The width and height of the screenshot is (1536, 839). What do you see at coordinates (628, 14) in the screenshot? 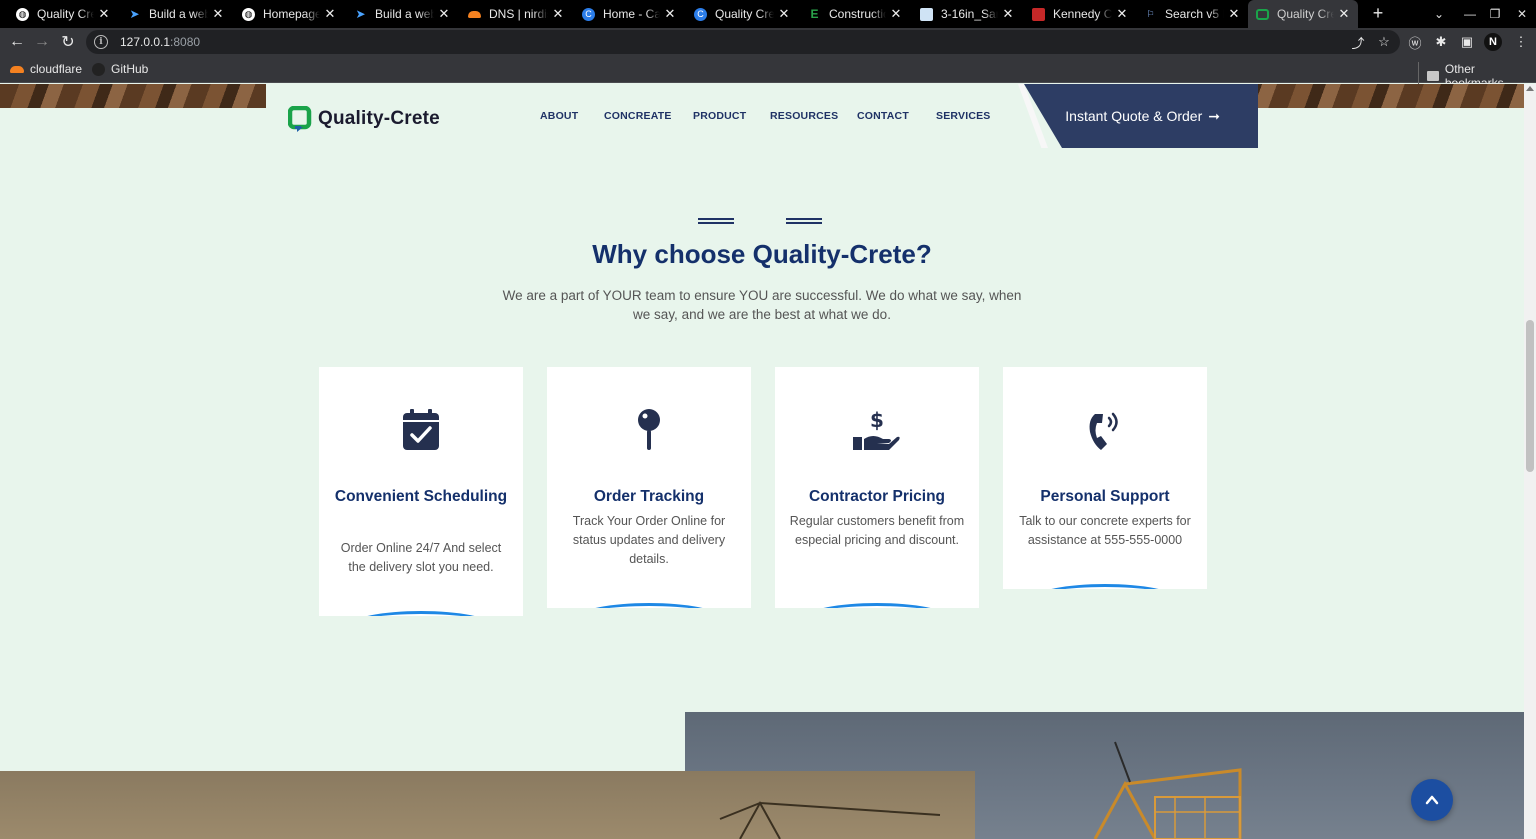
I see `browser-tab: C Home - Canv ✕` at bounding box center [628, 14].